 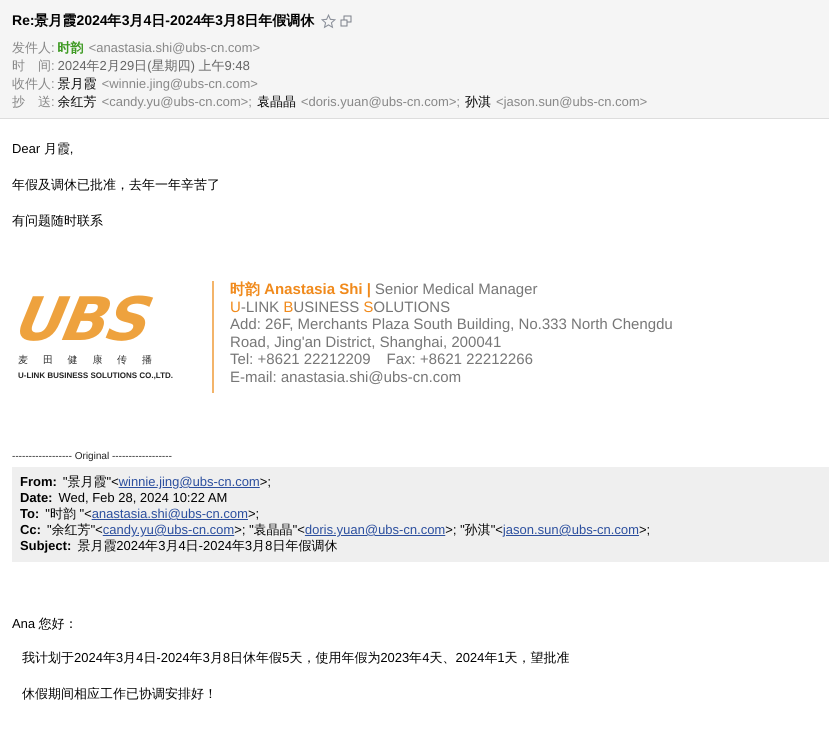 I want to click on quote-field-text: >; "孙淇"<, so click(x=474, y=530).